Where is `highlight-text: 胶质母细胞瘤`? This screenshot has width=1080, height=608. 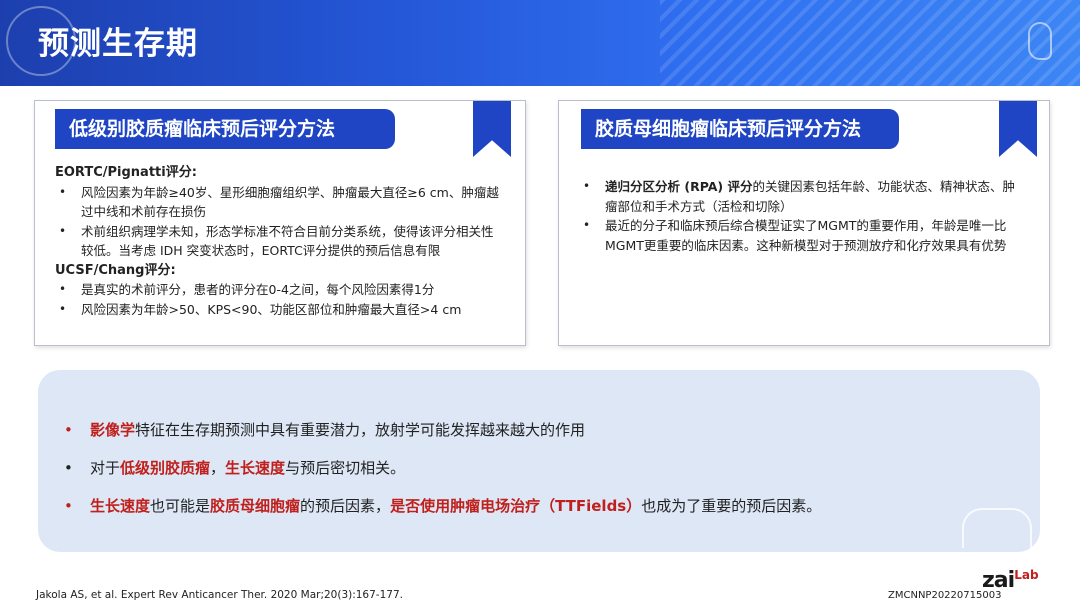 highlight-text: 胶质母细胞瘤 is located at coordinates (255, 506).